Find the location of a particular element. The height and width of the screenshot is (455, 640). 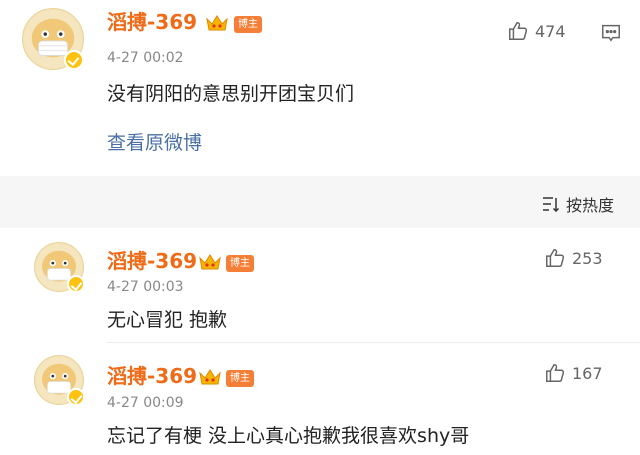

sort-icon is located at coordinates (551, 204).